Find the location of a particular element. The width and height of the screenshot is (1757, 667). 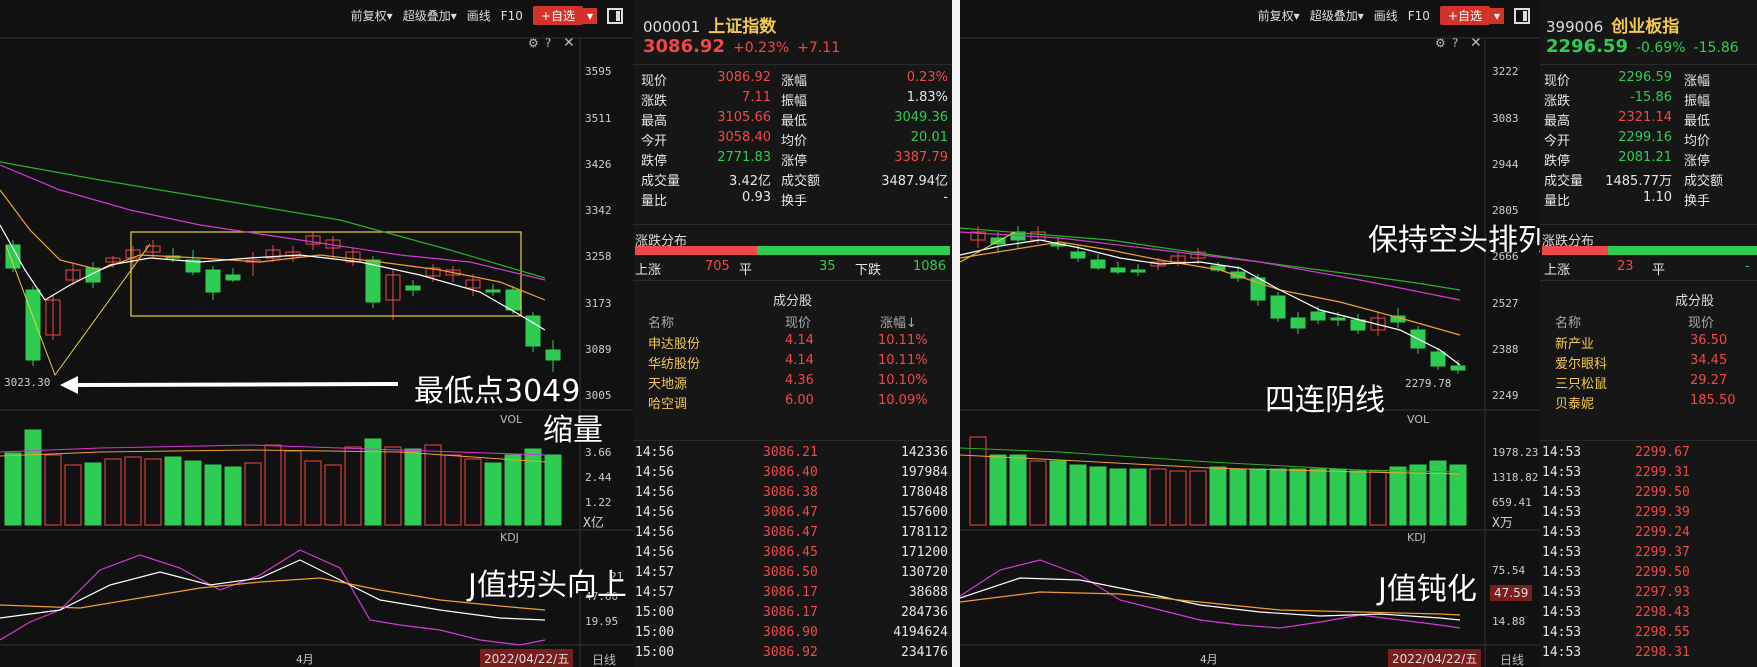

component-price: 4.36 is located at coordinates (799, 380).